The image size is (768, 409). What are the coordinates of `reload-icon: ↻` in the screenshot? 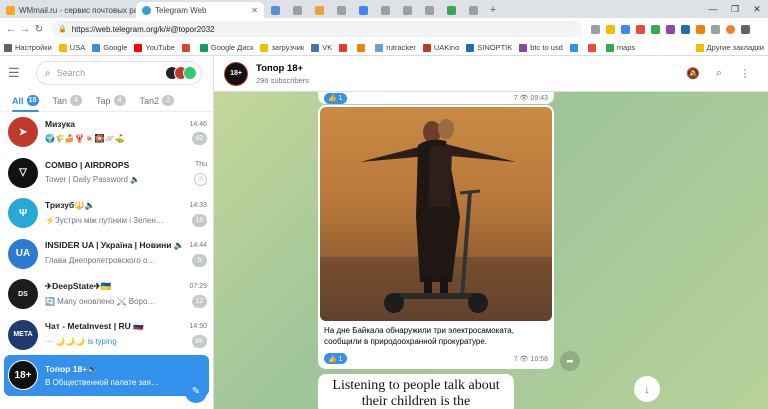 It's located at (39, 29).